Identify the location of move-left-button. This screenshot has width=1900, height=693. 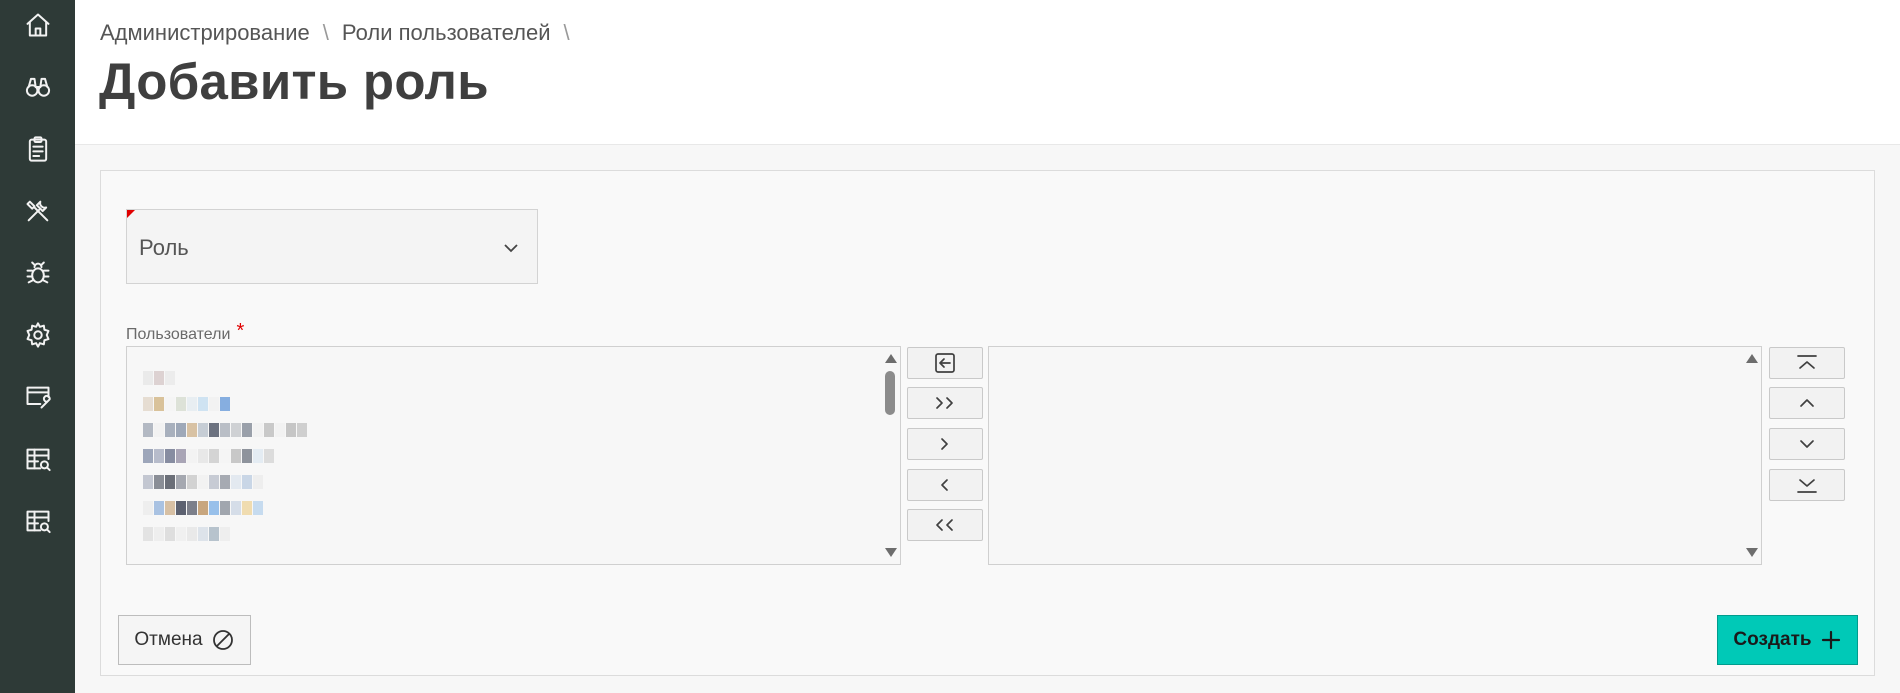
(945, 485).